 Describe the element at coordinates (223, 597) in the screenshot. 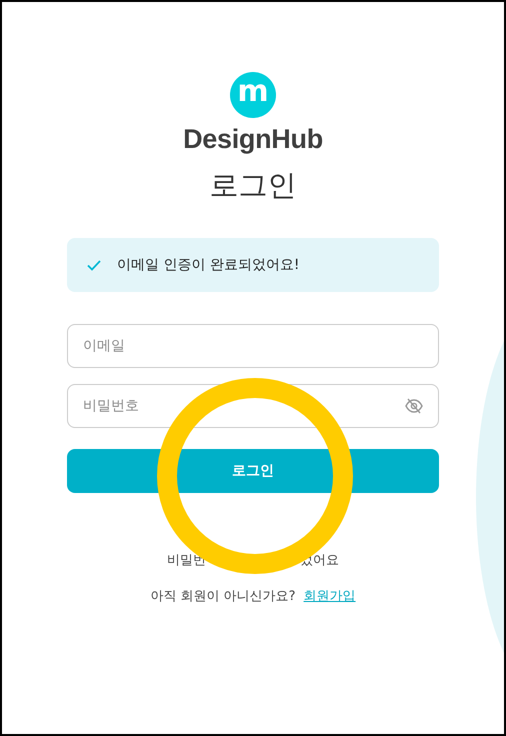

I see `signup-prompt: 아직 회원이 아니신가요?` at that location.